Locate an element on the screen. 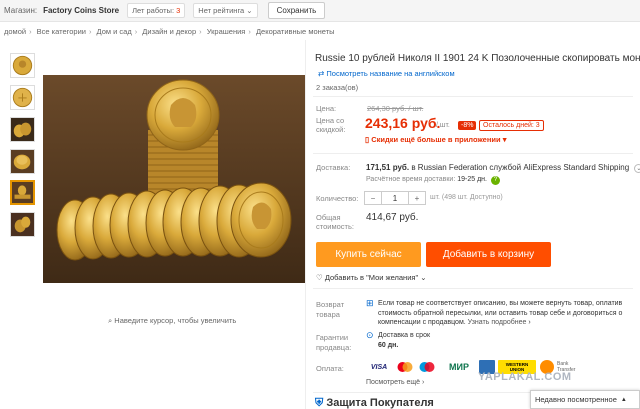 This screenshot has width=640, height=409. clock-icon: ⊙ is located at coordinates (370, 335).